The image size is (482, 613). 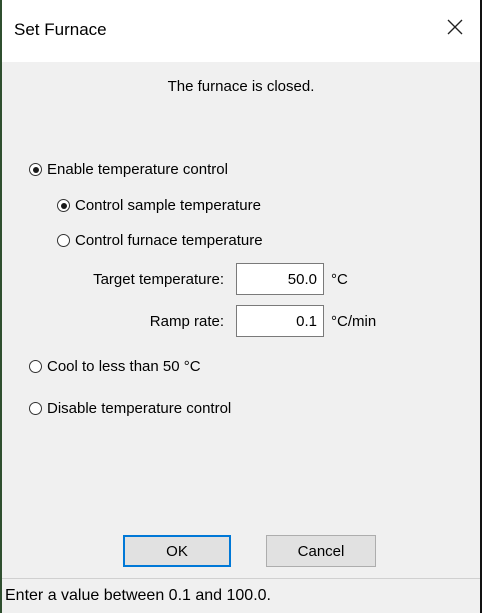 What do you see at coordinates (124, 366) in the screenshot?
I see `cool-down-label: Cool to less than 50 °C` at bounding box center [124, 366].